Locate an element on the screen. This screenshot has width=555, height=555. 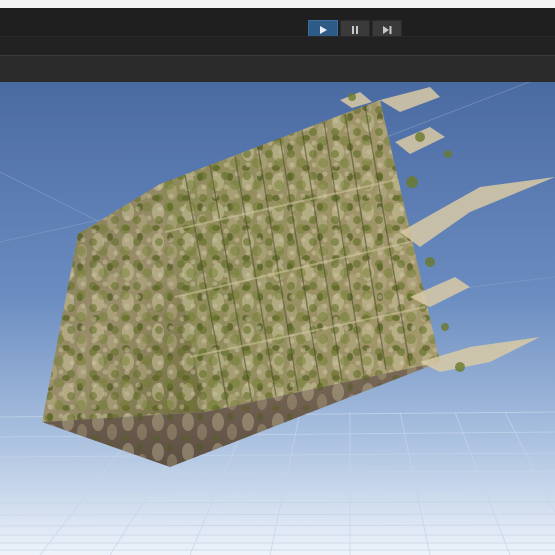
pause-icon is located at coordinates (355, 29).